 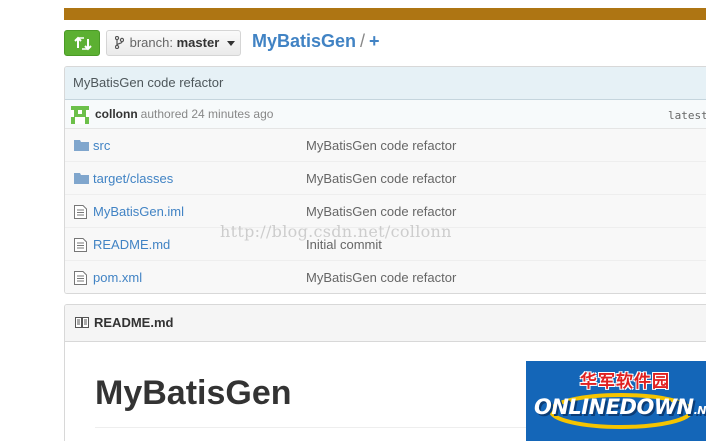 What do you see at coordinates (625, 382) in the screenshot?
I see `logo-chinese-text: 华军软件园` at bounding box center [625, 382].